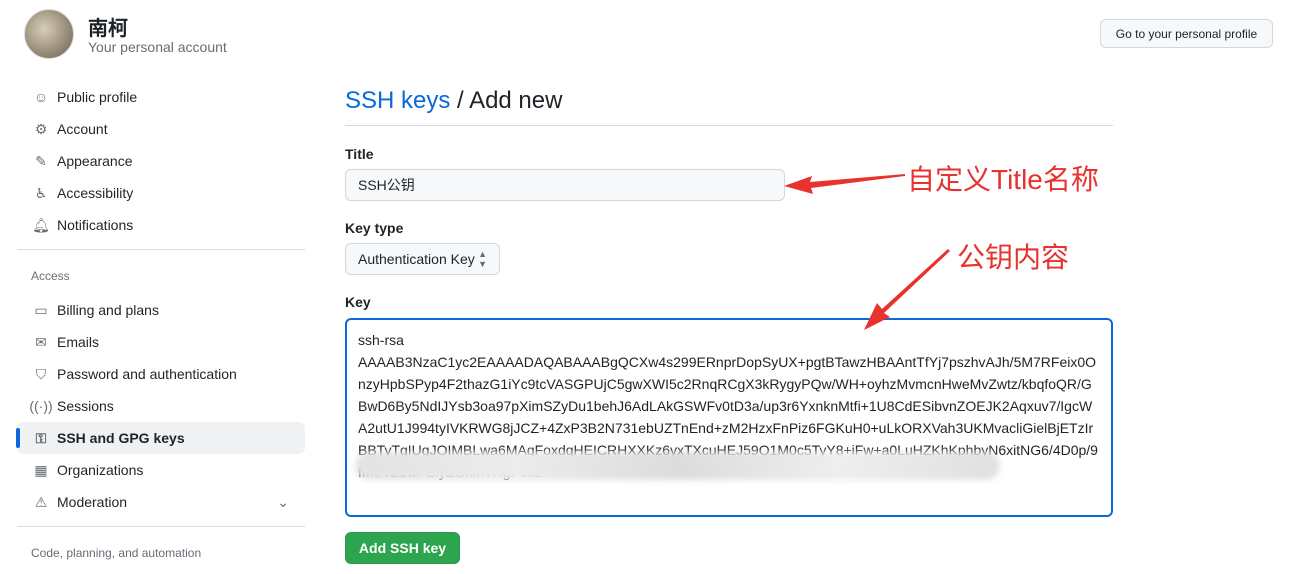  I want to click on section-access: Access, so click(50, 276).